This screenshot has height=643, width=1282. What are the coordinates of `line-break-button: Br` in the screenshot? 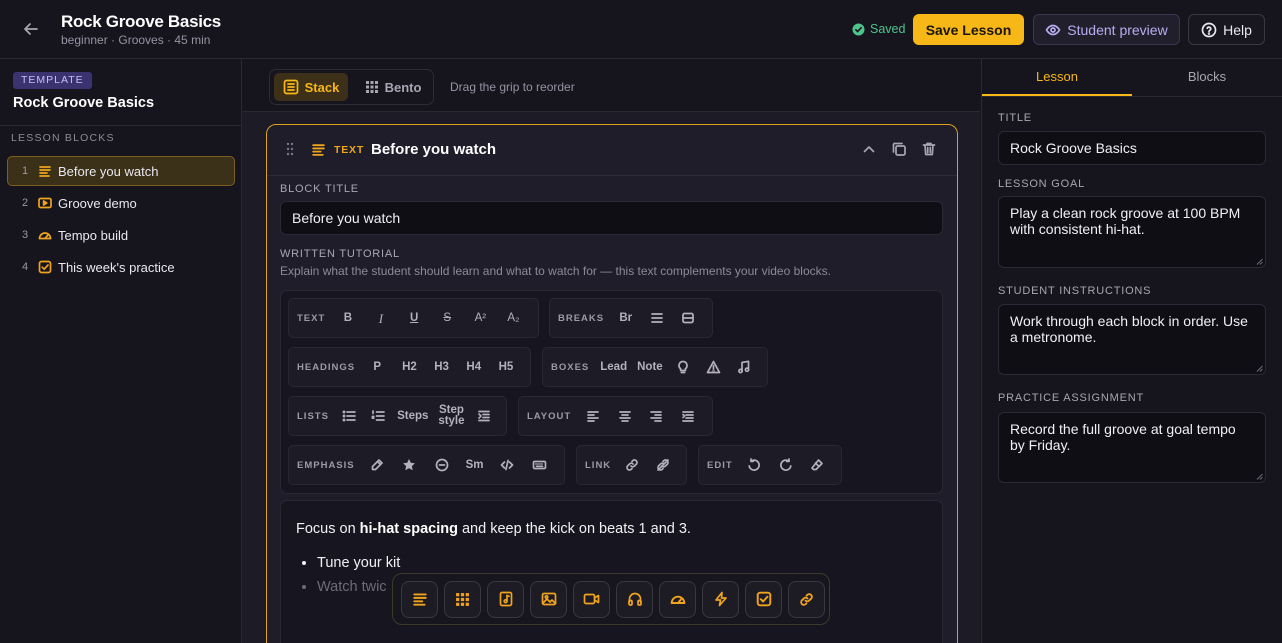 It's located at (625, 318).